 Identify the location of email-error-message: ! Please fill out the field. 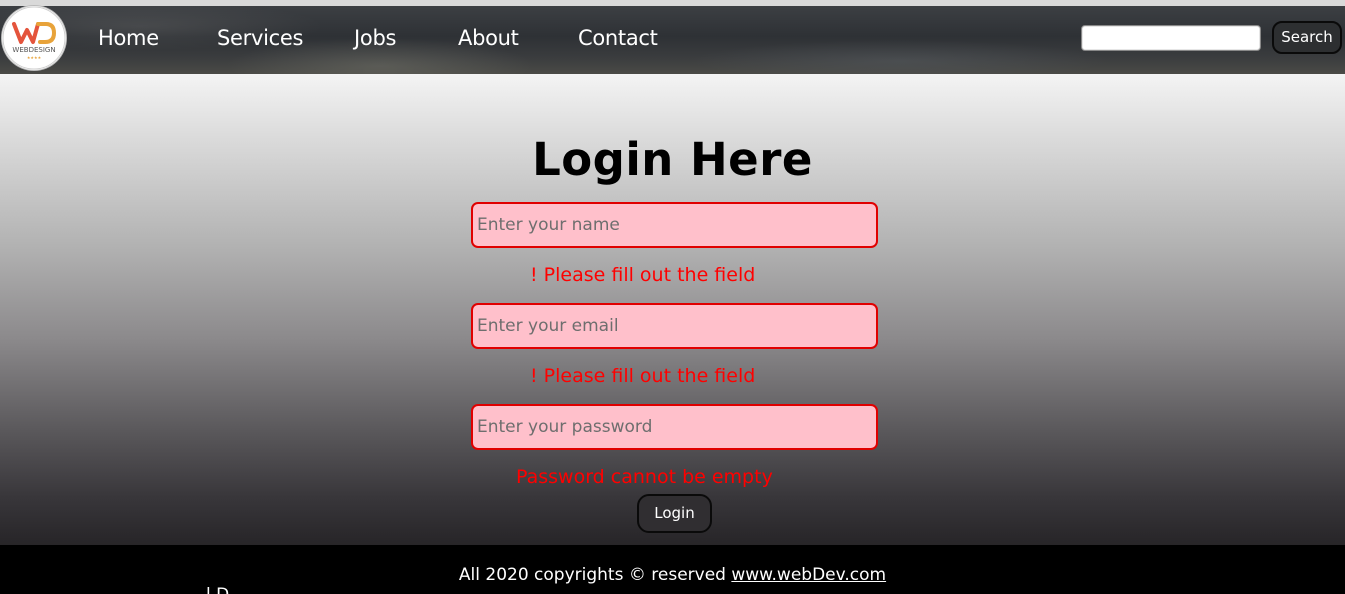
(643, 376).